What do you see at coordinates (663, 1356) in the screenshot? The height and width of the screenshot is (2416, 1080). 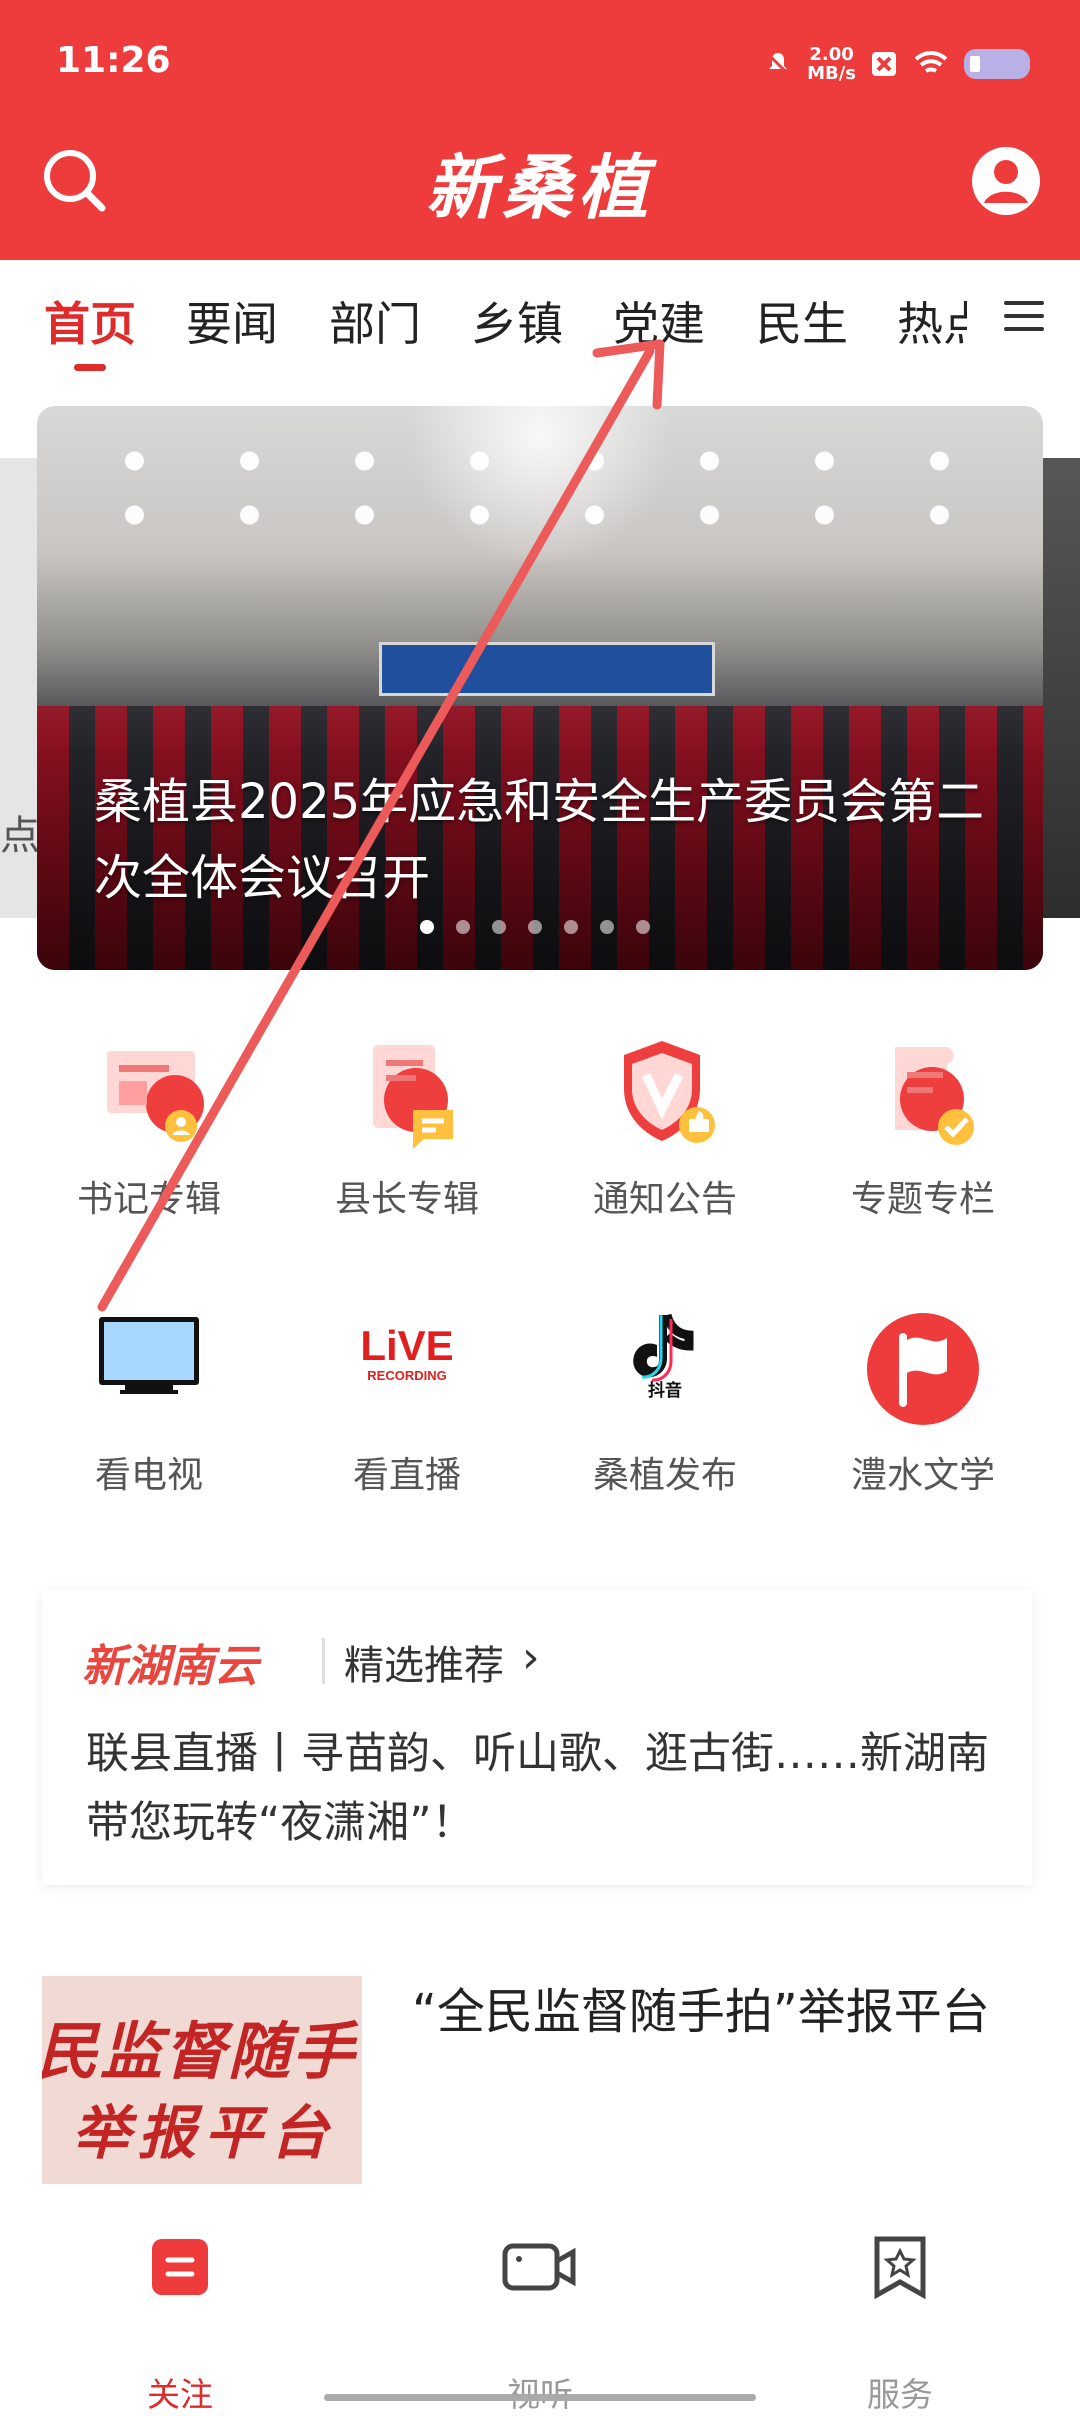 I see `douyin-icon: 抖音` at bounding box center [663, 1356].